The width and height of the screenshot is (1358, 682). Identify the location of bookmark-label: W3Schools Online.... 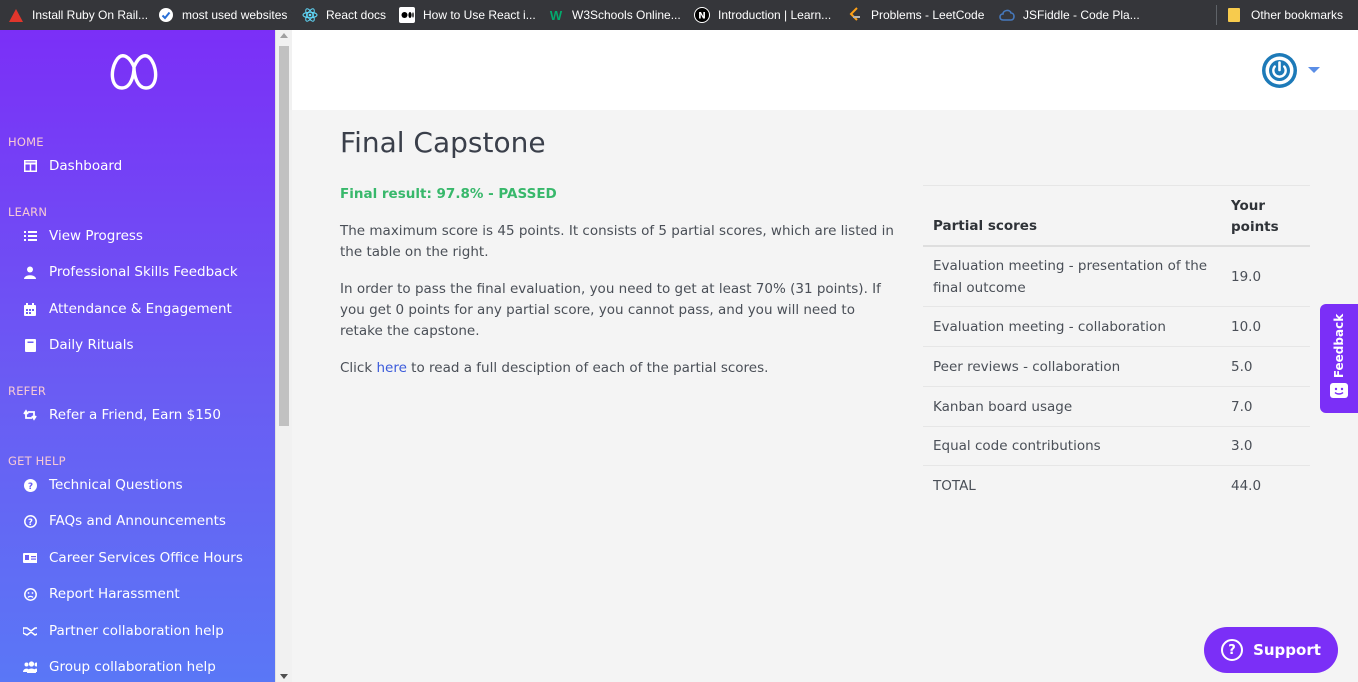
(626, 15).